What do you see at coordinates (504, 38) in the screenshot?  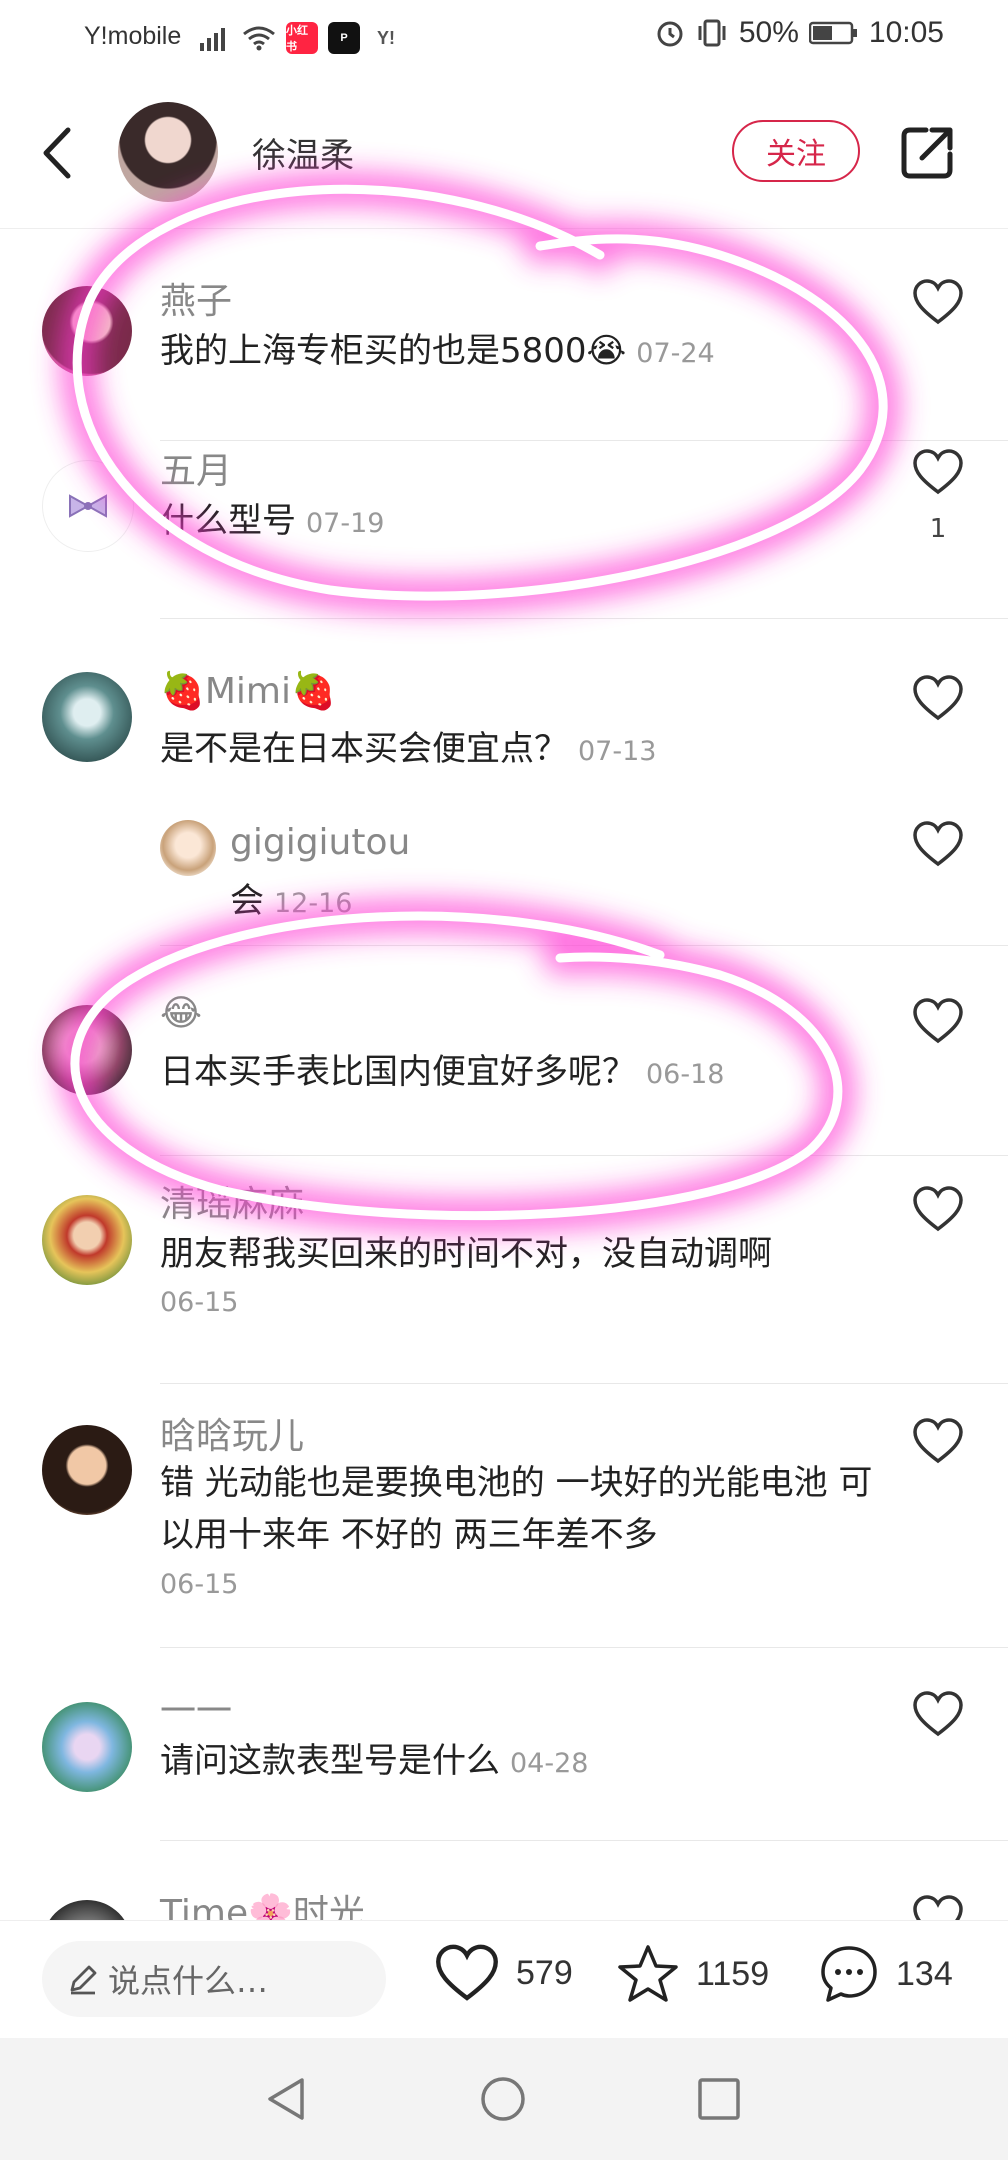 I see `status-bar: Y!mobile 小红书 P Y! 50% 10:05` at bounding box center [504, 38].